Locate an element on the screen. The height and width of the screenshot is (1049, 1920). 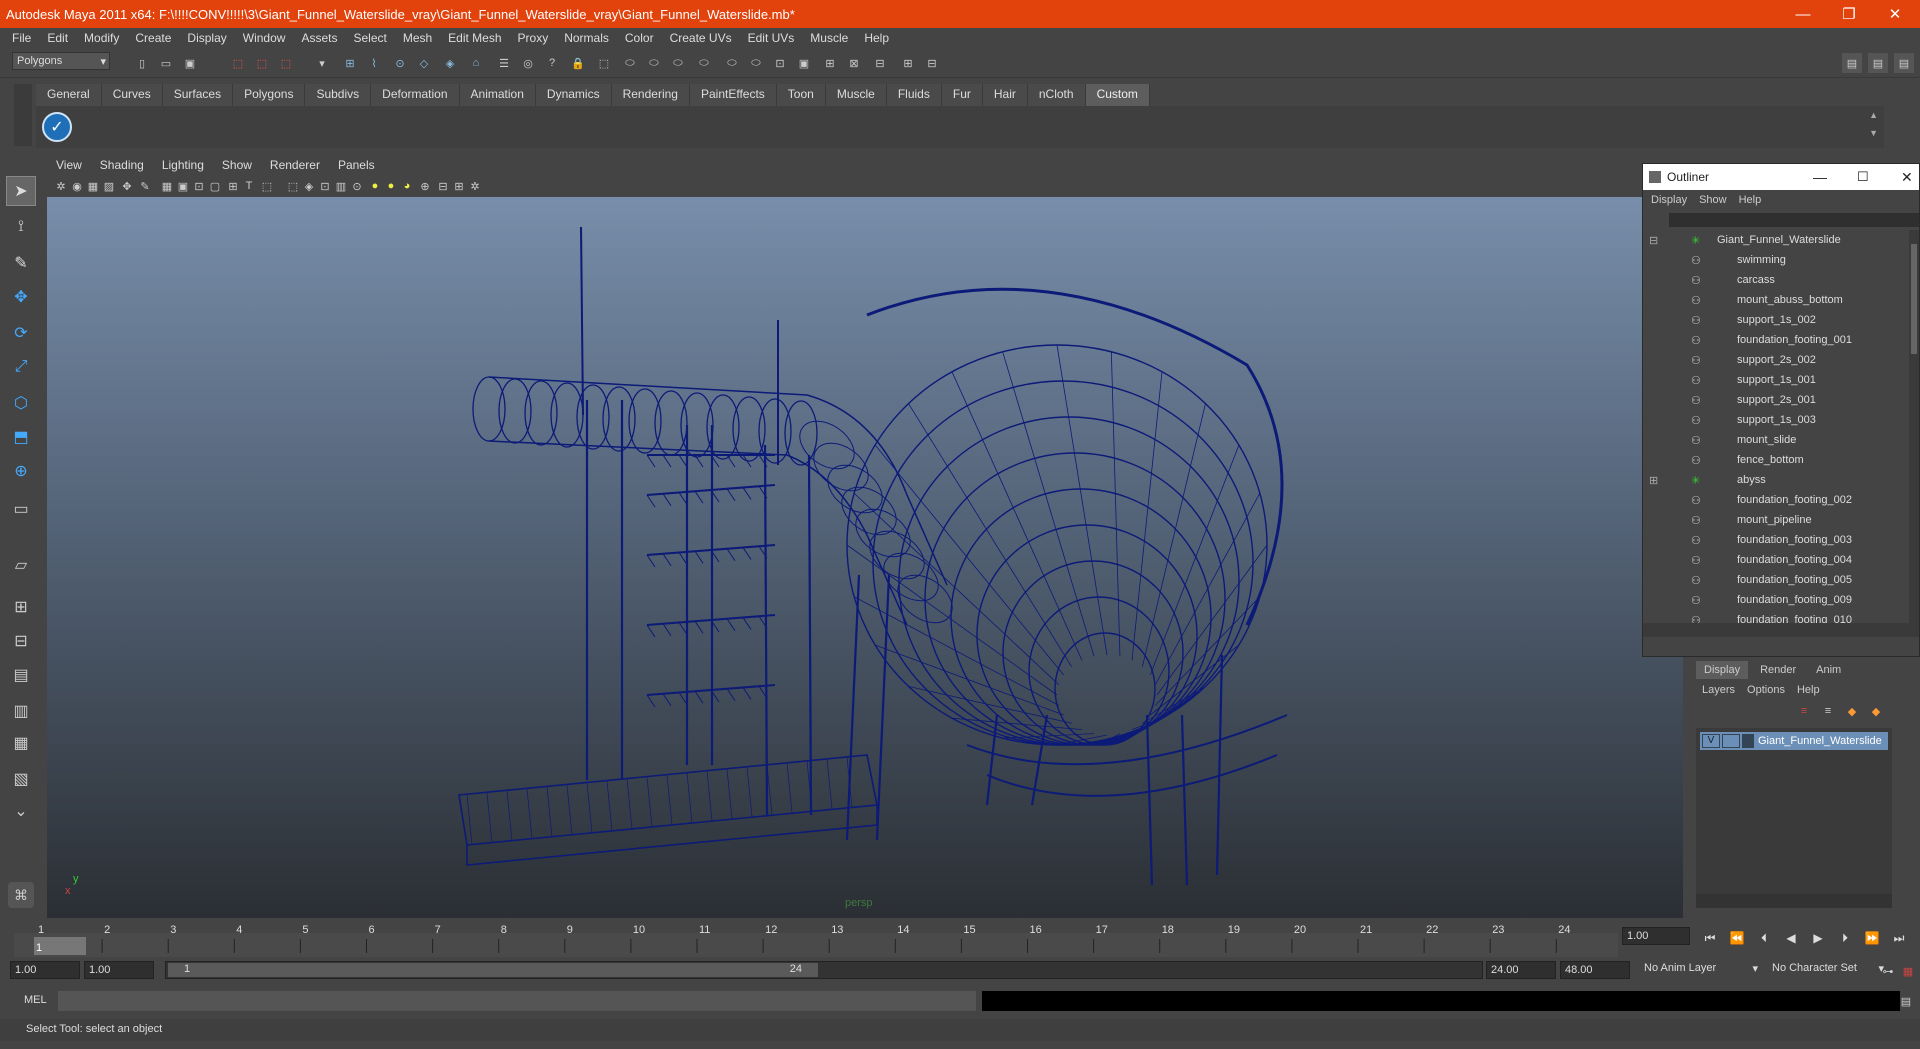
vp-menu-renderer: Renderer is located at coordinates (295, 165).